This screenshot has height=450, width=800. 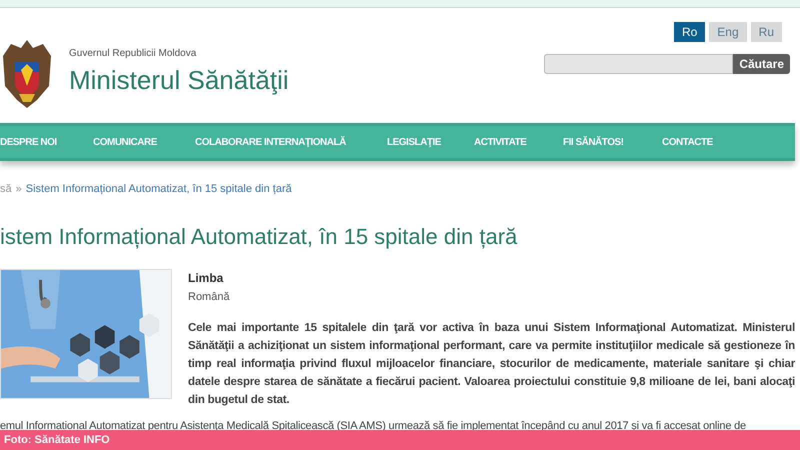 What do you see at coordinates (728, 32) in the screenshot?
I see `language-tab: Eng` at bounding box center [728, 32].